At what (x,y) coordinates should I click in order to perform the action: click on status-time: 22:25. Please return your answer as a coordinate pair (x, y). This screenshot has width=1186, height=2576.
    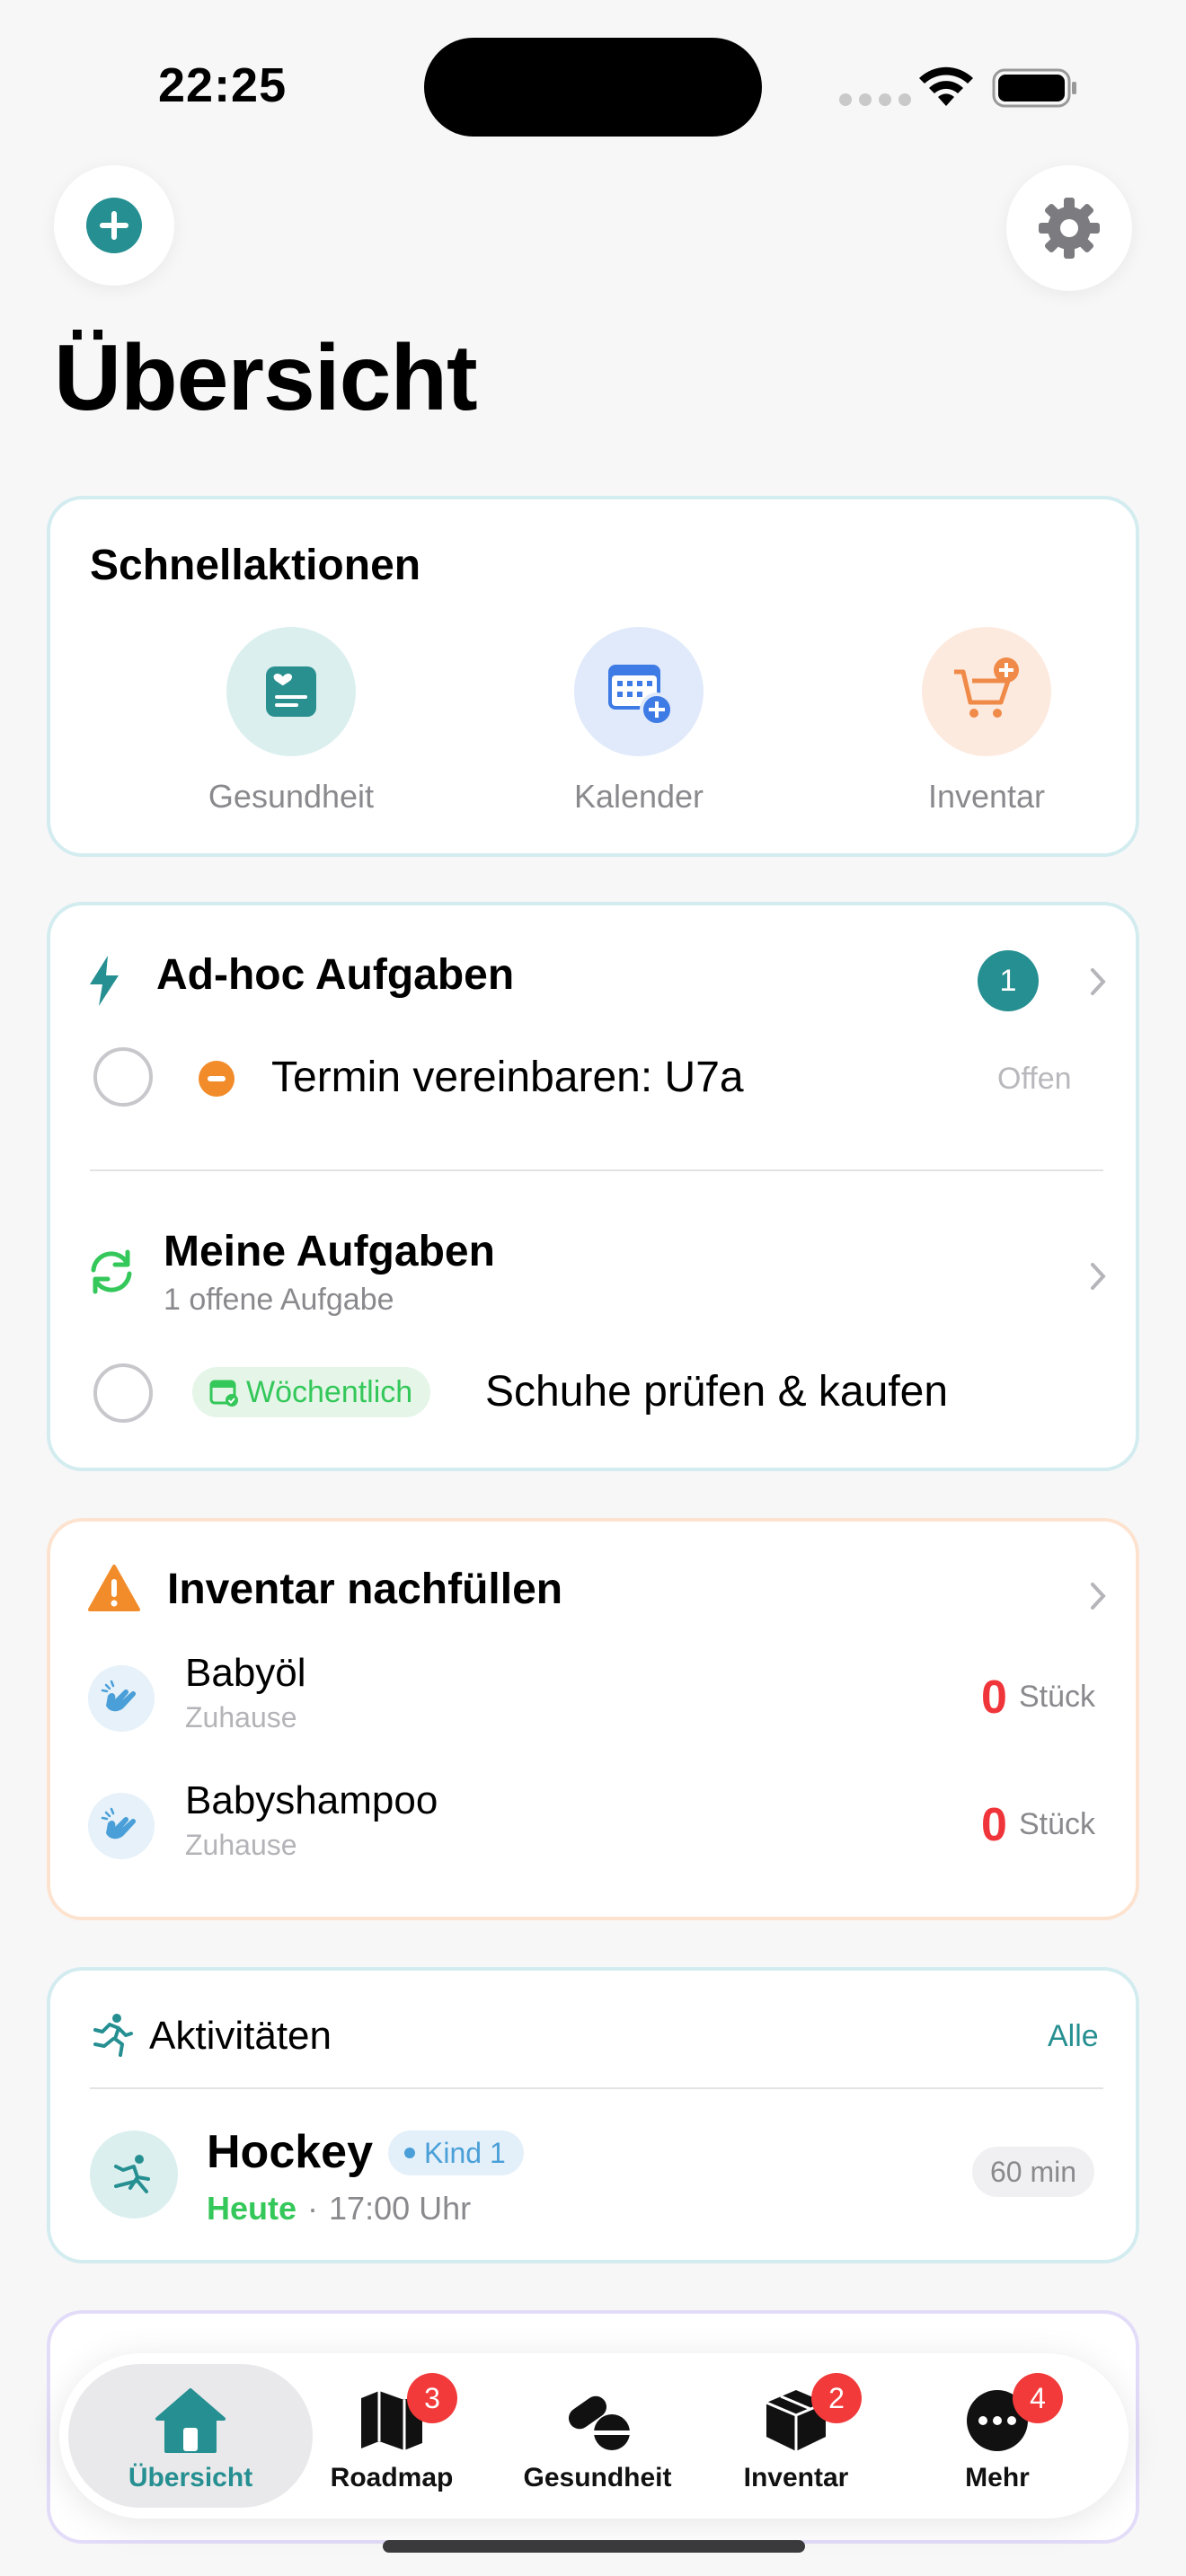
    Looking at the image, I should click on (223, 85).